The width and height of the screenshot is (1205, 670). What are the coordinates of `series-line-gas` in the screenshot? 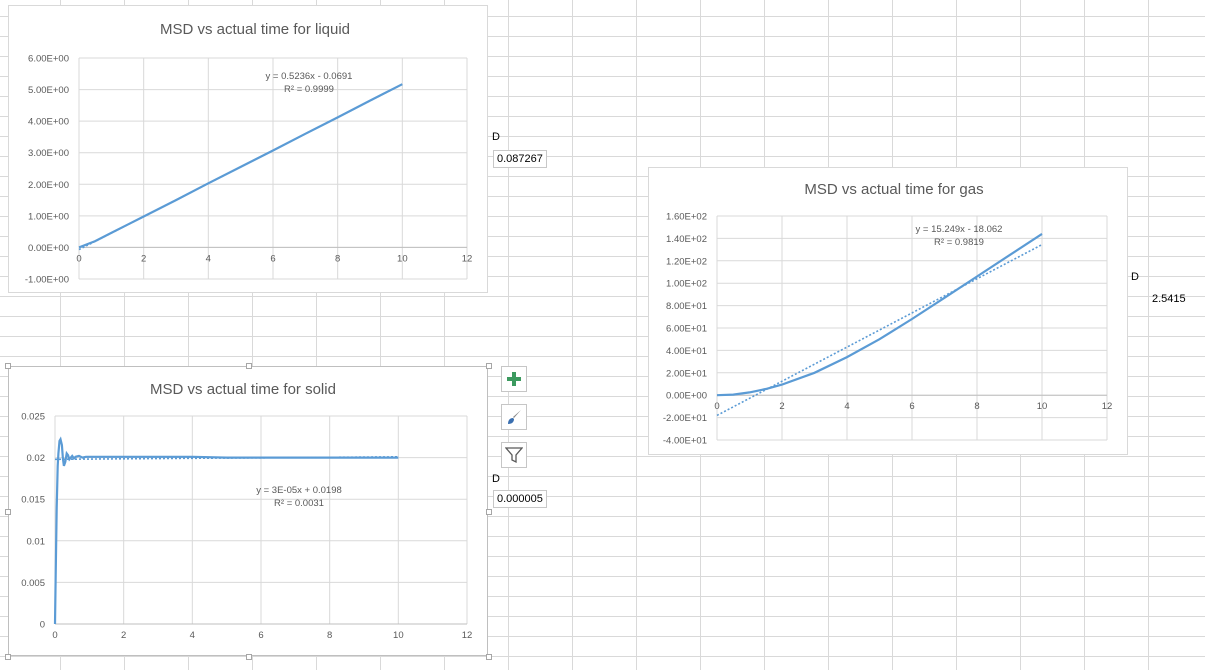 It's located at (879, 314).